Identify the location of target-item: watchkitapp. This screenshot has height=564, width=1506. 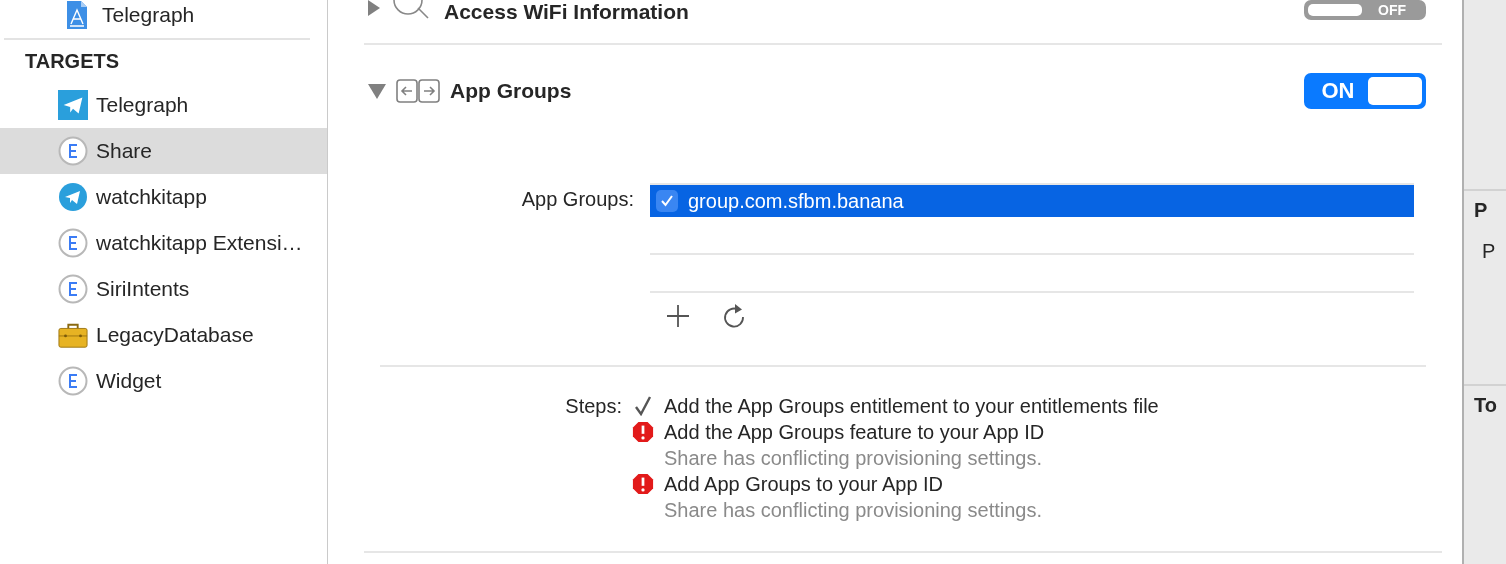
(163, 197).